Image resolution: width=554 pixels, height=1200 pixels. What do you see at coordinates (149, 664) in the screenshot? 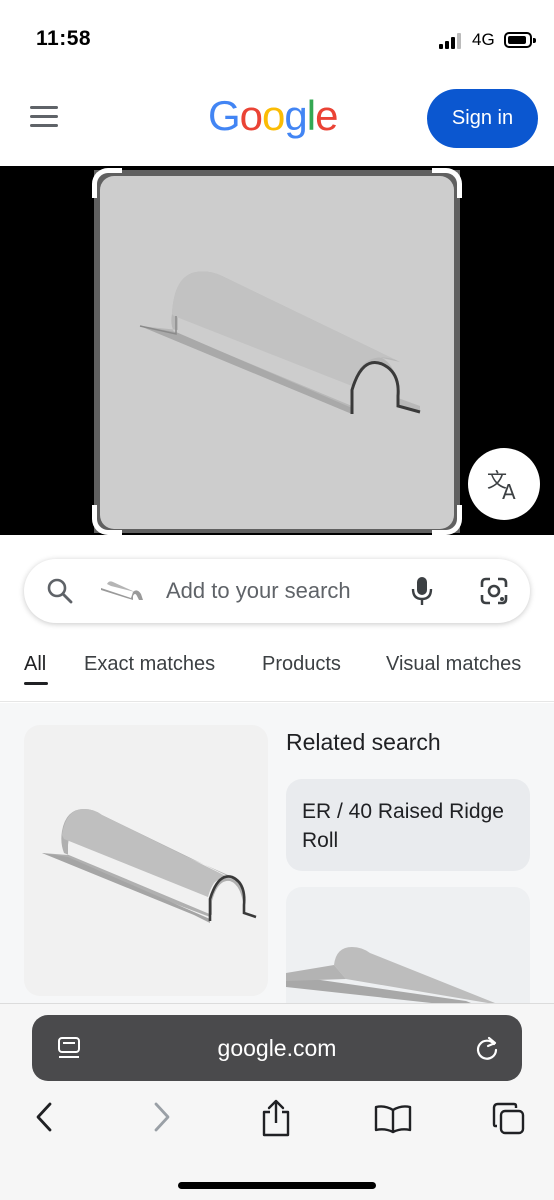
I see `tab-exact-matches: Exact matches` at bounding box center [149, 664].